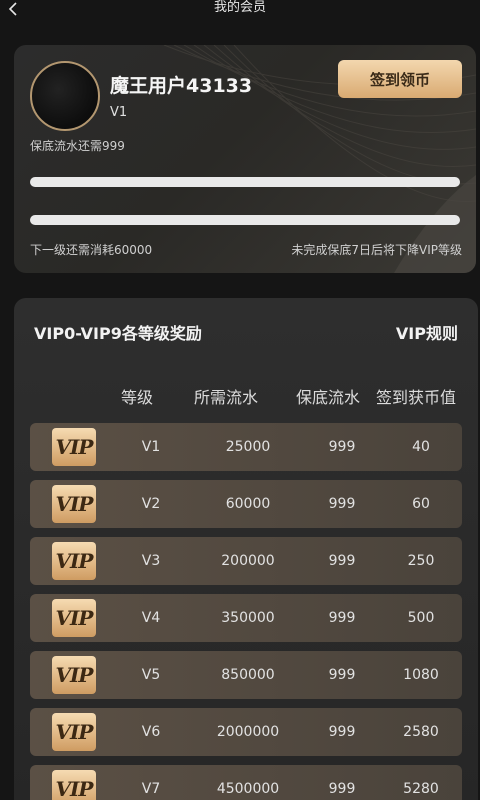 This screenshot has height=800, width=480. I want to click on table-row: VIP V6 2000000 999 2580, so click(246, 732).